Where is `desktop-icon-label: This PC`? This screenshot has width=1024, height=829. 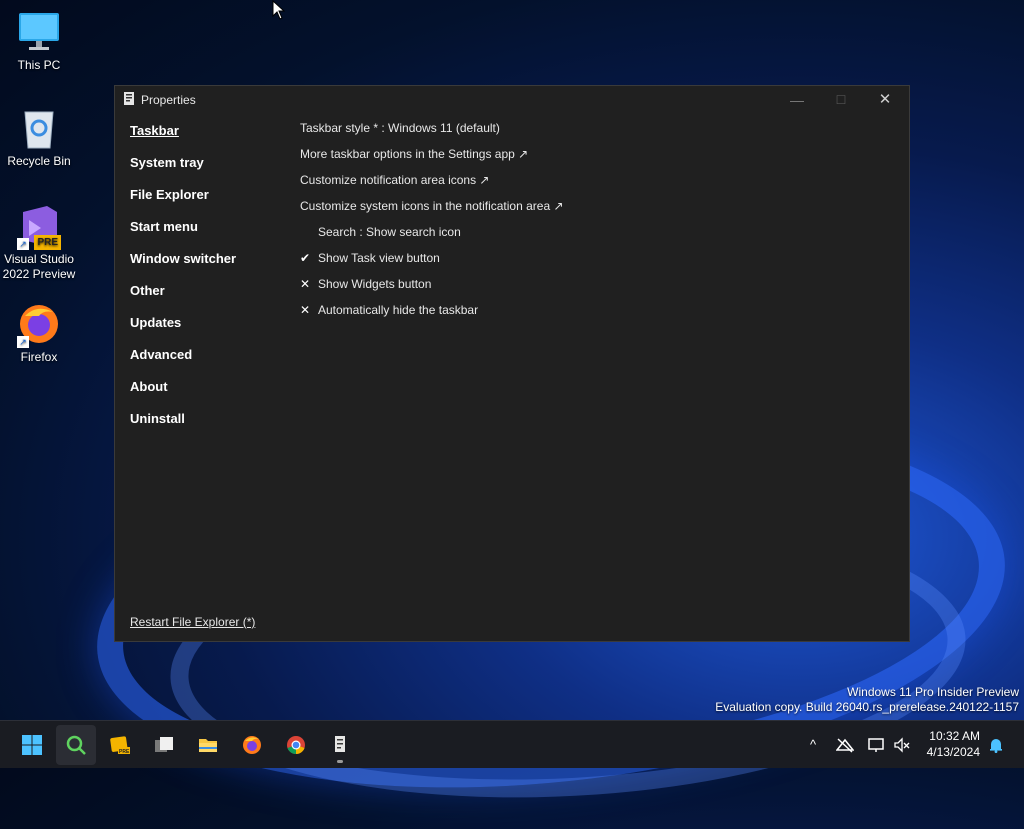 desktop-icon-label: This PC is located at coordinates (39, 65).